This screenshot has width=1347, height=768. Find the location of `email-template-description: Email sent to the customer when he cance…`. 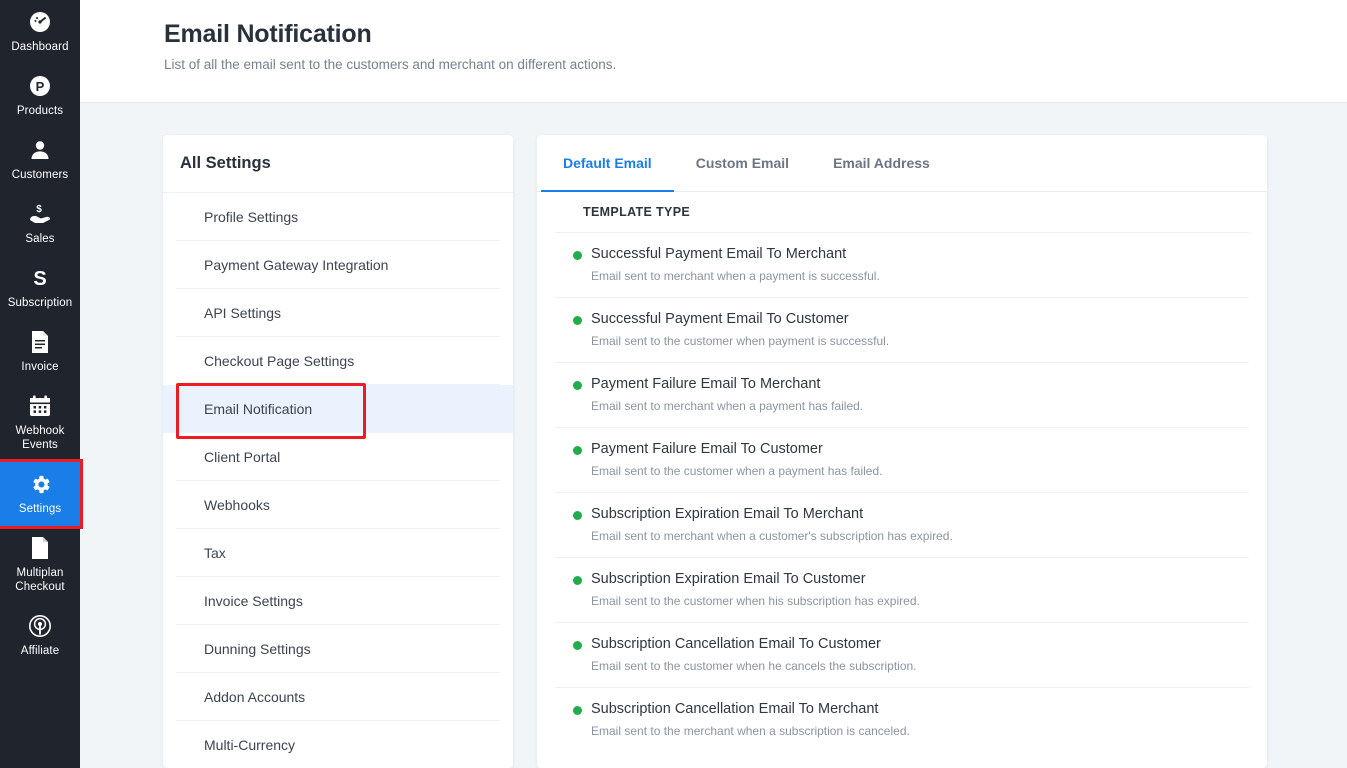

email-template-description: Email sent to the customer when he cance… is located at coordinates (754, 666).